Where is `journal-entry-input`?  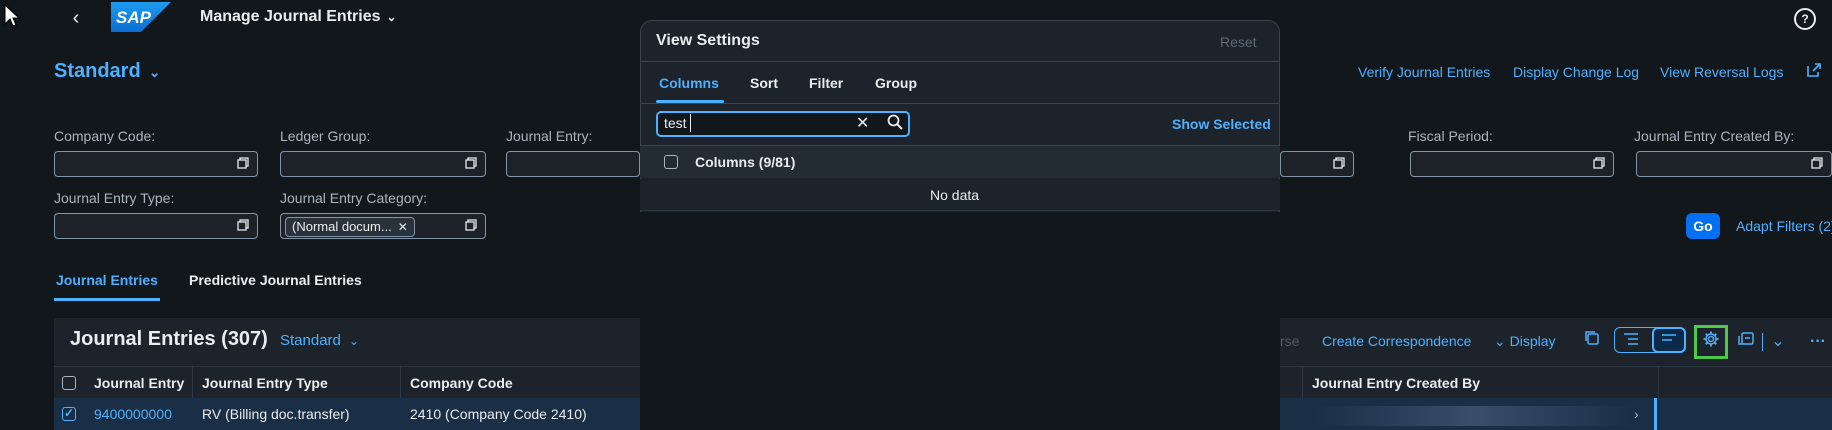 journal-entry-input is located at coordinates (573, 164).